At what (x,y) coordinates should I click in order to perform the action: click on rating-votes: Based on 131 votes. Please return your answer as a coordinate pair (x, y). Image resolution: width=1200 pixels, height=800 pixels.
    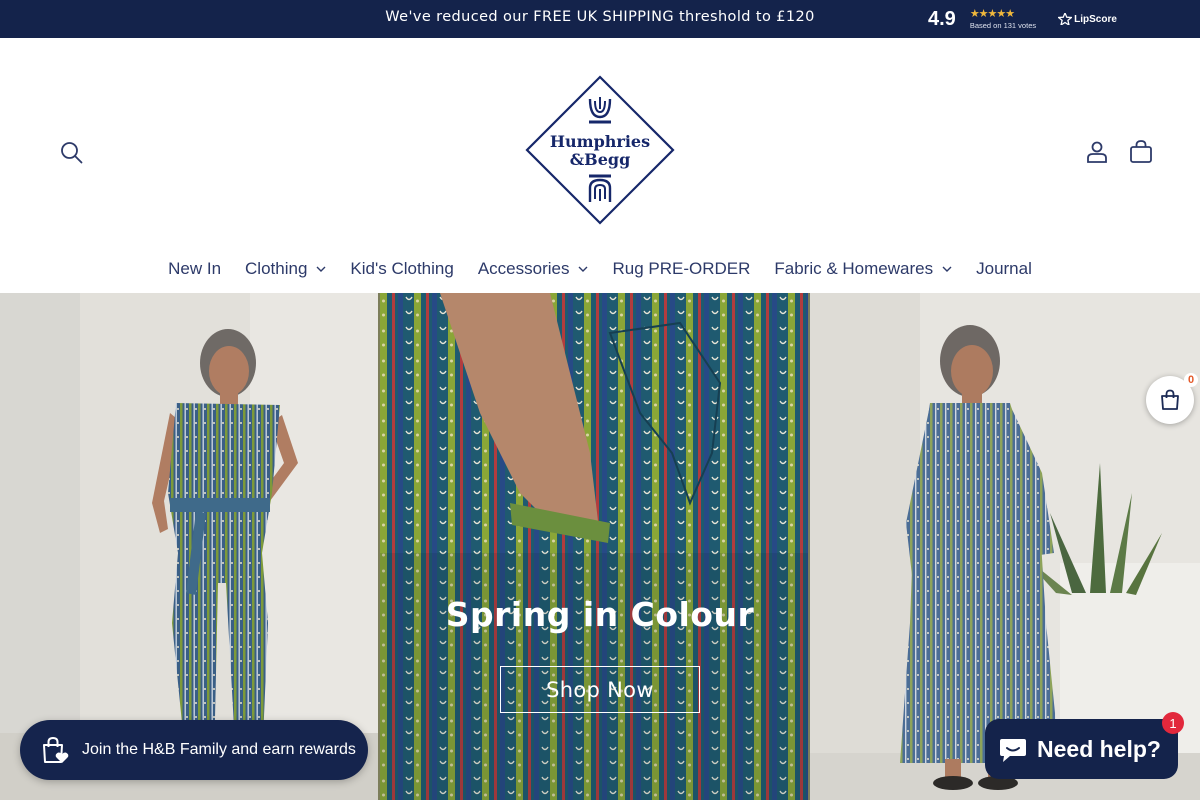
    Looking at the image, I should click on (1003, 25).